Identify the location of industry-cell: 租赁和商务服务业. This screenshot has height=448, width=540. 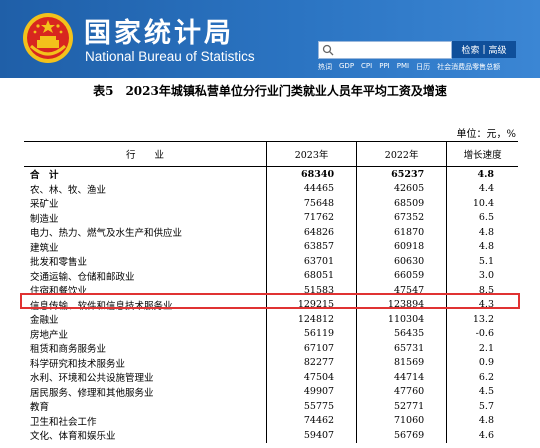
(145, 348).